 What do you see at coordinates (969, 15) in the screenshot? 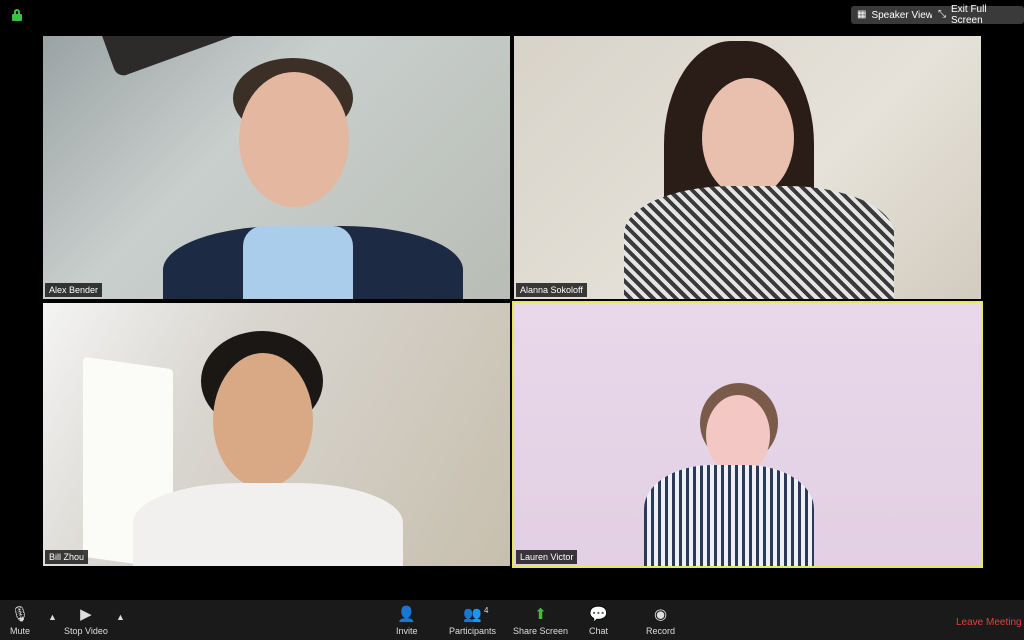
I see `exit-full-screen-label: Exit Full Screen` at bounding box center [969, 15].